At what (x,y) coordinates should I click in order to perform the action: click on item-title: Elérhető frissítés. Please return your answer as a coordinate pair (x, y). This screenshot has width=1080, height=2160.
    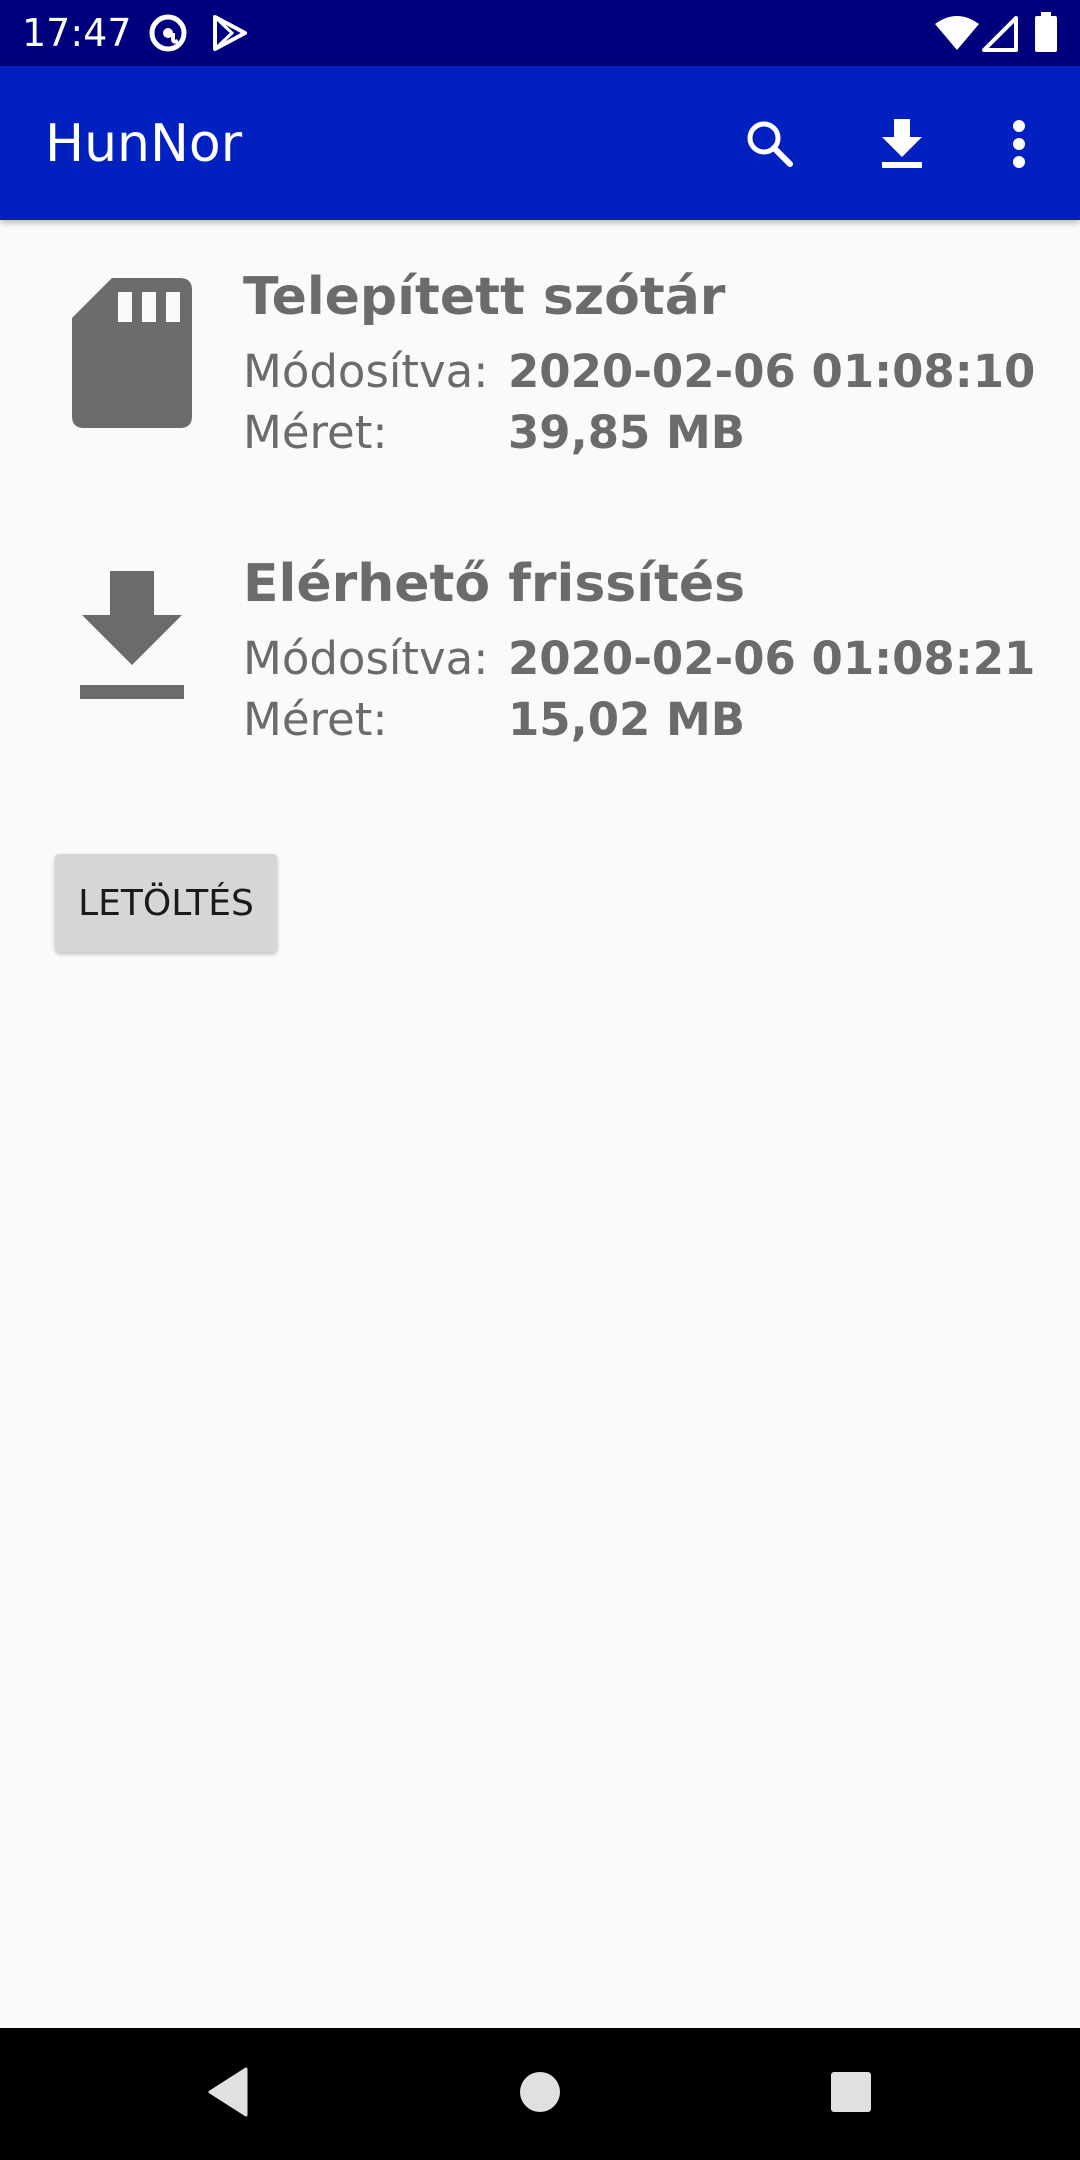
    Looking at the image, I should click on (494, 584).